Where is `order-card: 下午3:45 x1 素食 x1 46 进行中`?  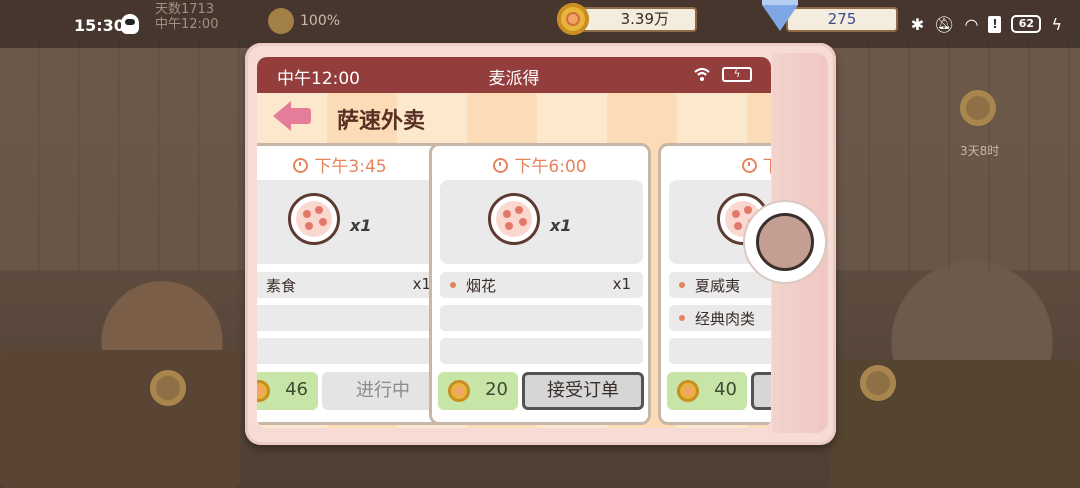 order-card: 下午3:45 x1 素食 x1 46 进行中 is located at coordinates (354, 284).